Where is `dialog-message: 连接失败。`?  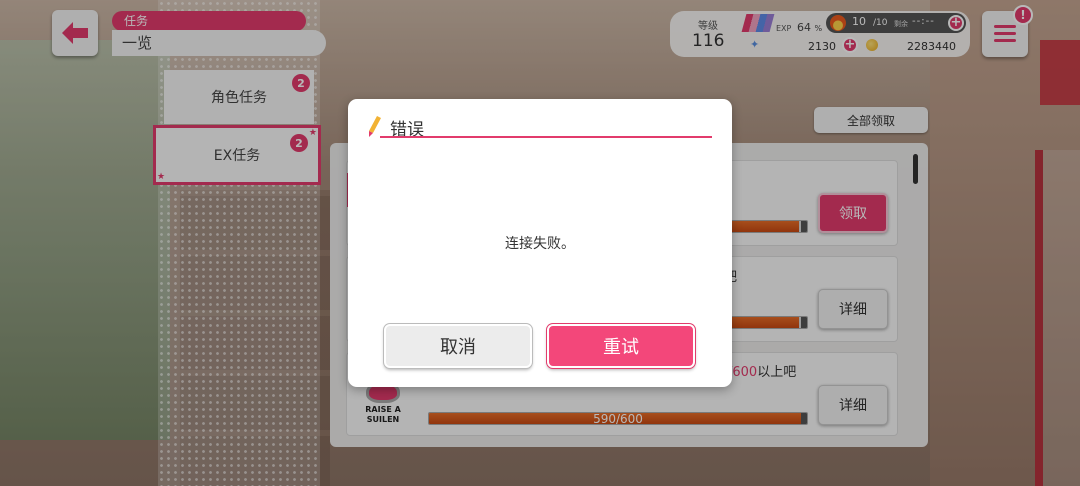 dialog-message: 连接失败。 is located at coordinates (540, 244).